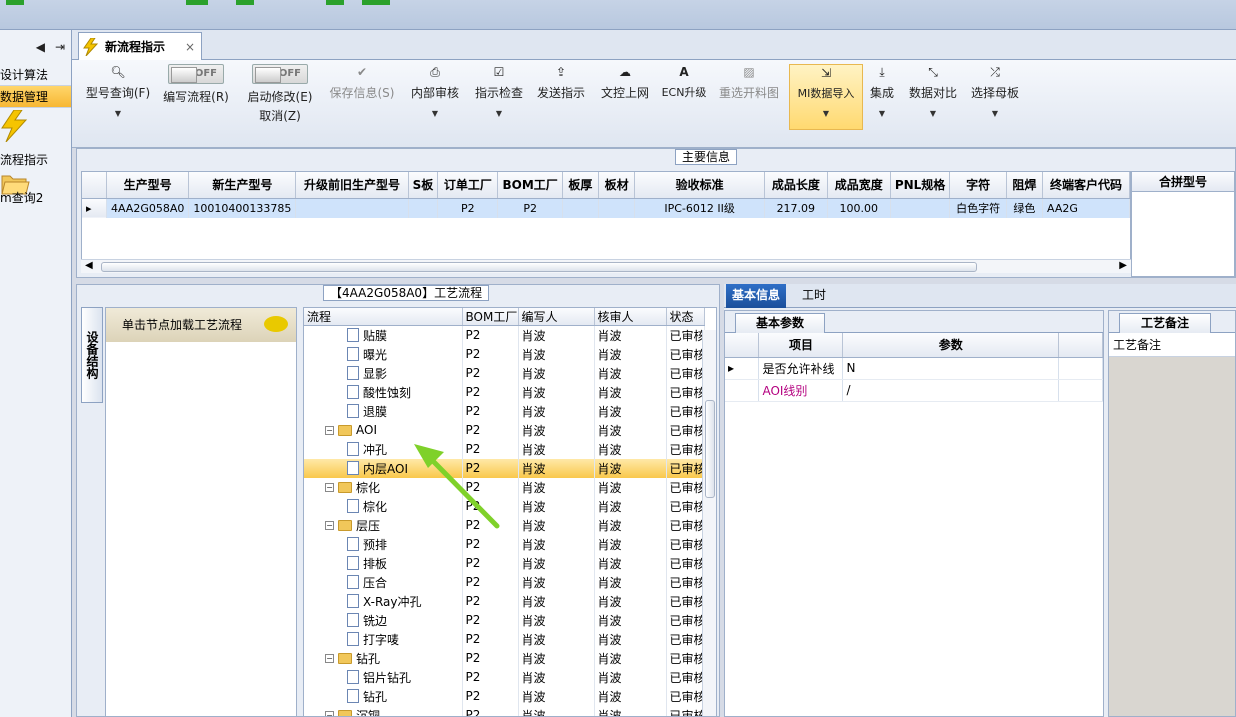  I want to click on tab-device-structure: 设备结构, so click(92, 355).